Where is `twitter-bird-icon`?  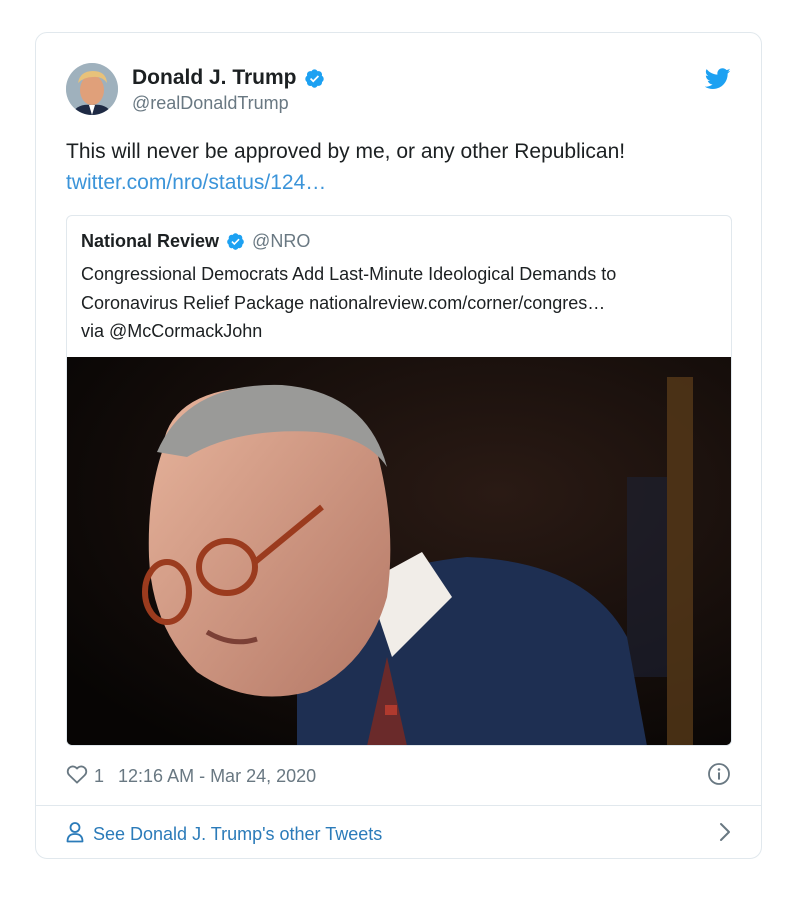
twitter-bird-icon is located at coordinates (717, 81).